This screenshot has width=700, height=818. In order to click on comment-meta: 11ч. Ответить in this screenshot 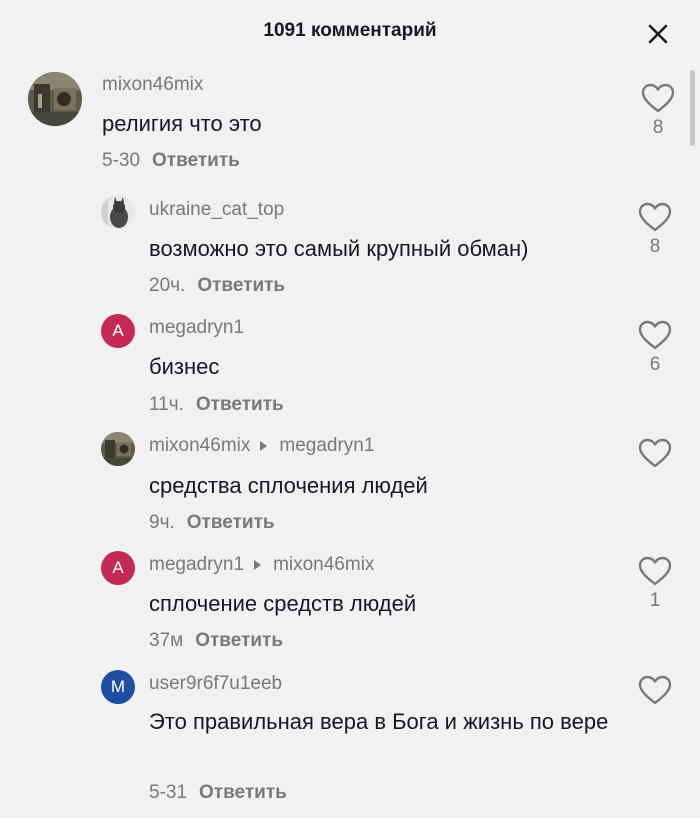, I will do `click(216, 405)`.